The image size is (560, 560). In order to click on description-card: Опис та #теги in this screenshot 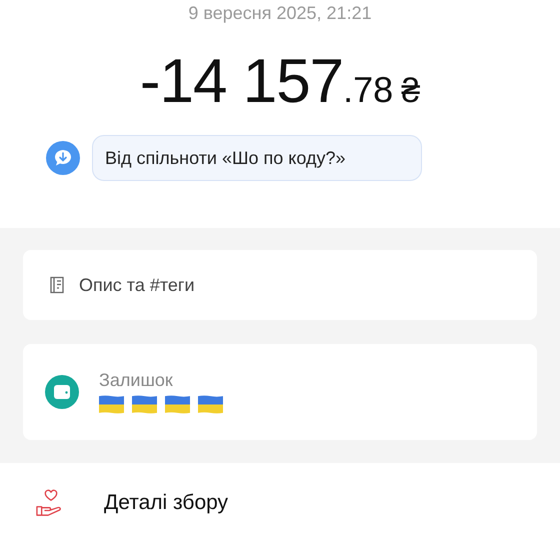, I will do `click(280, 285)`.